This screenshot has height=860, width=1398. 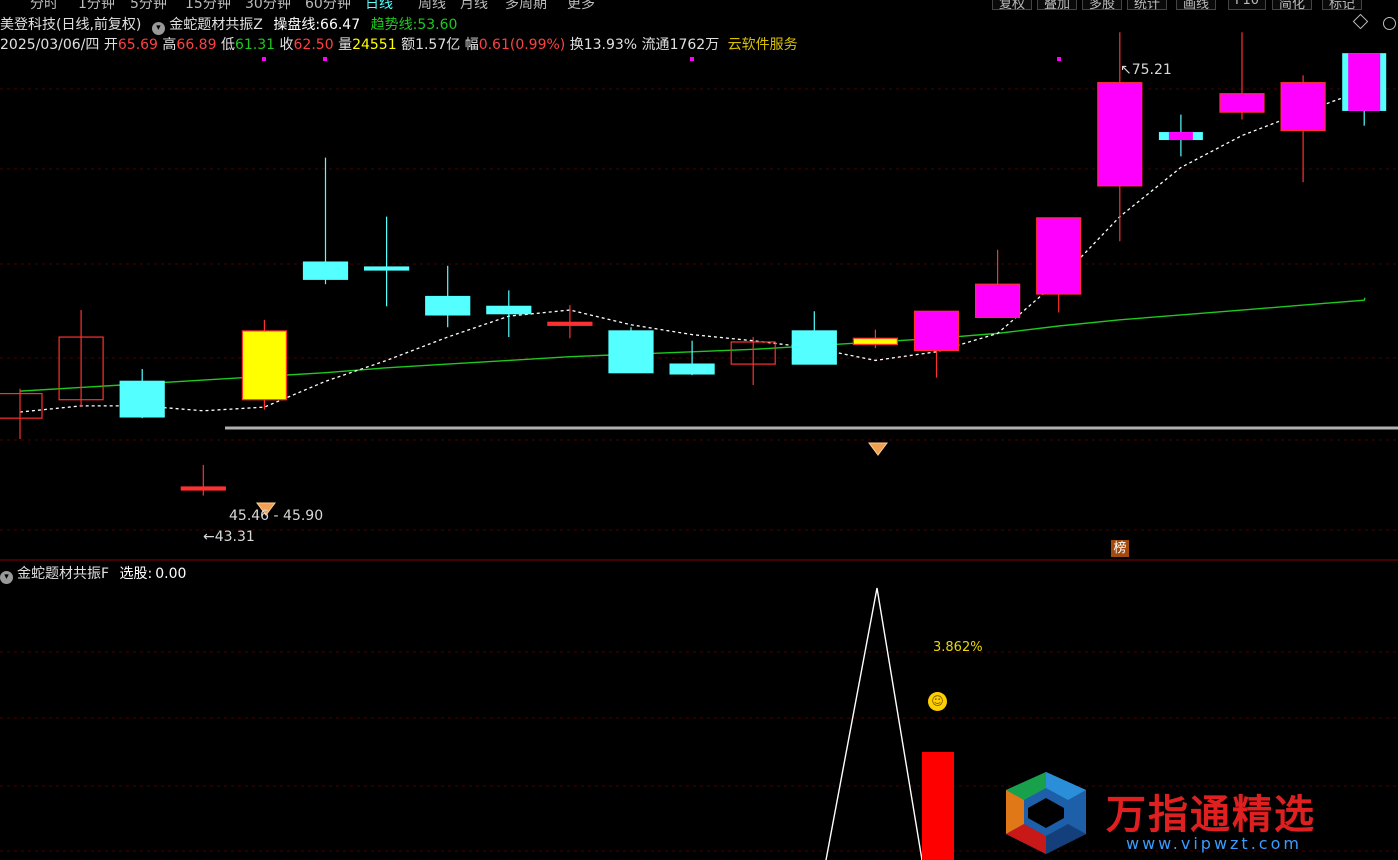 What do you see at coordinates (63, 574) in the screenshot?
I see `sub-indicator-name: 金蛇题材共振F` at bounding box center [63, 574].